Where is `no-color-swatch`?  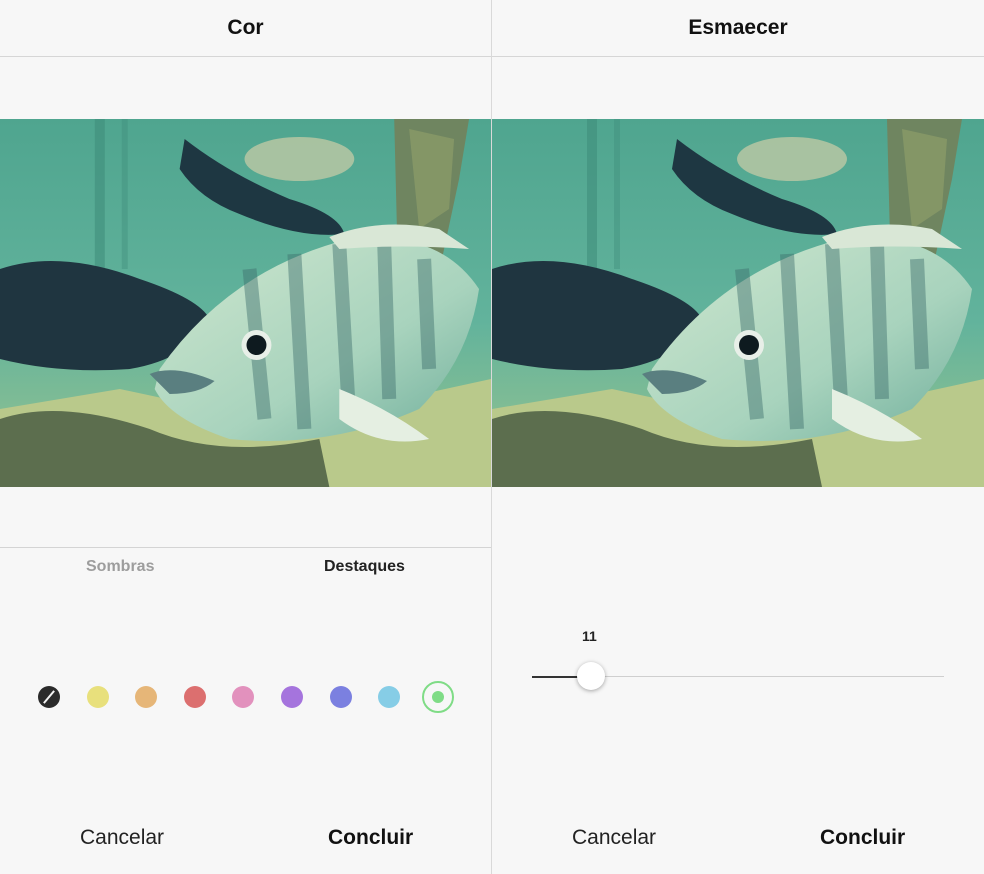 no-color-swatch is located at coordinates (49, 697).